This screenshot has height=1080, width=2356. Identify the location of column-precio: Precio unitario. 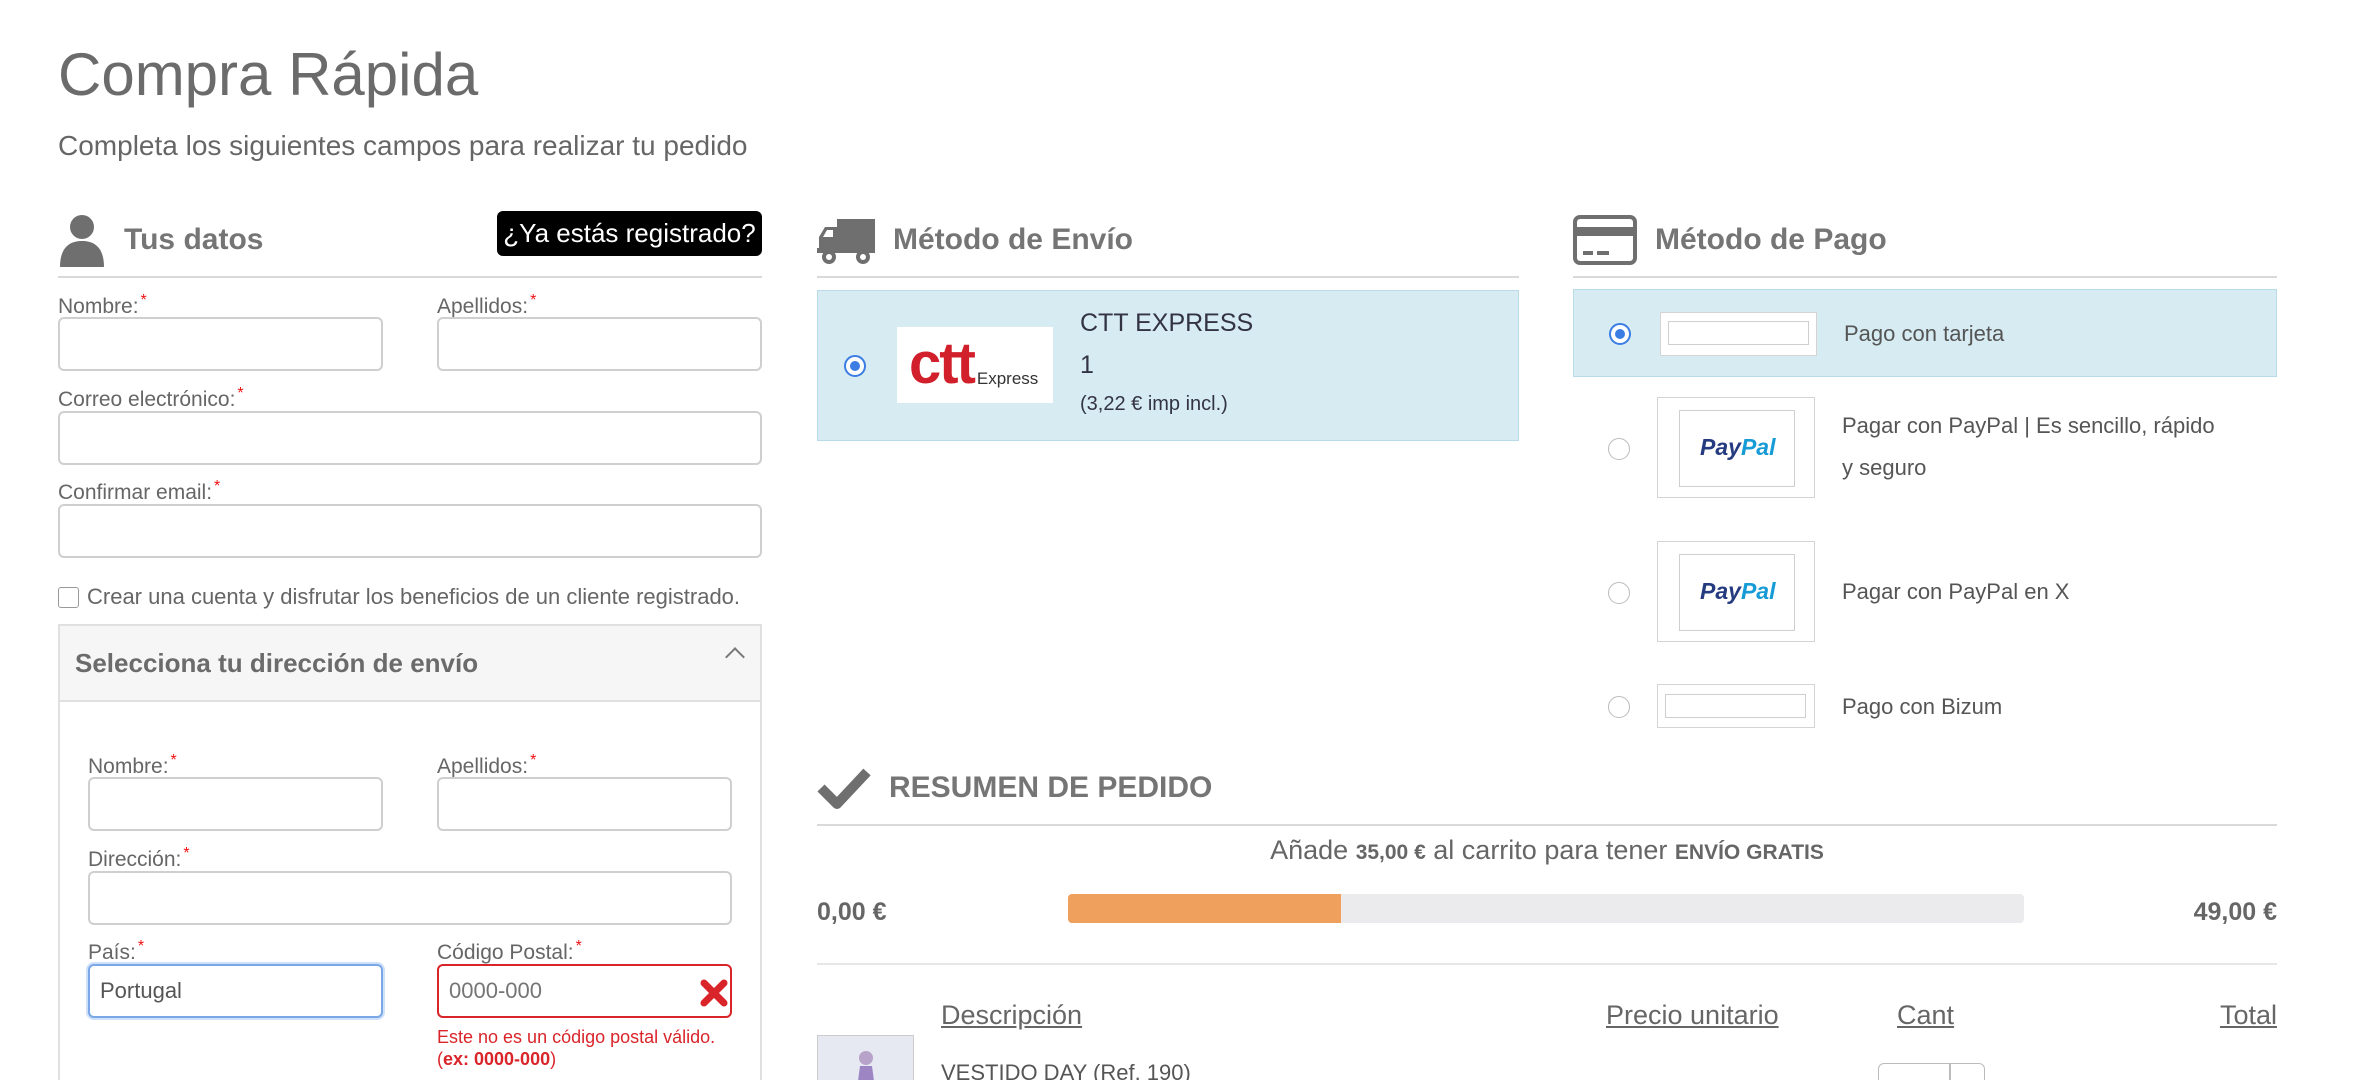
(1692, 1015).